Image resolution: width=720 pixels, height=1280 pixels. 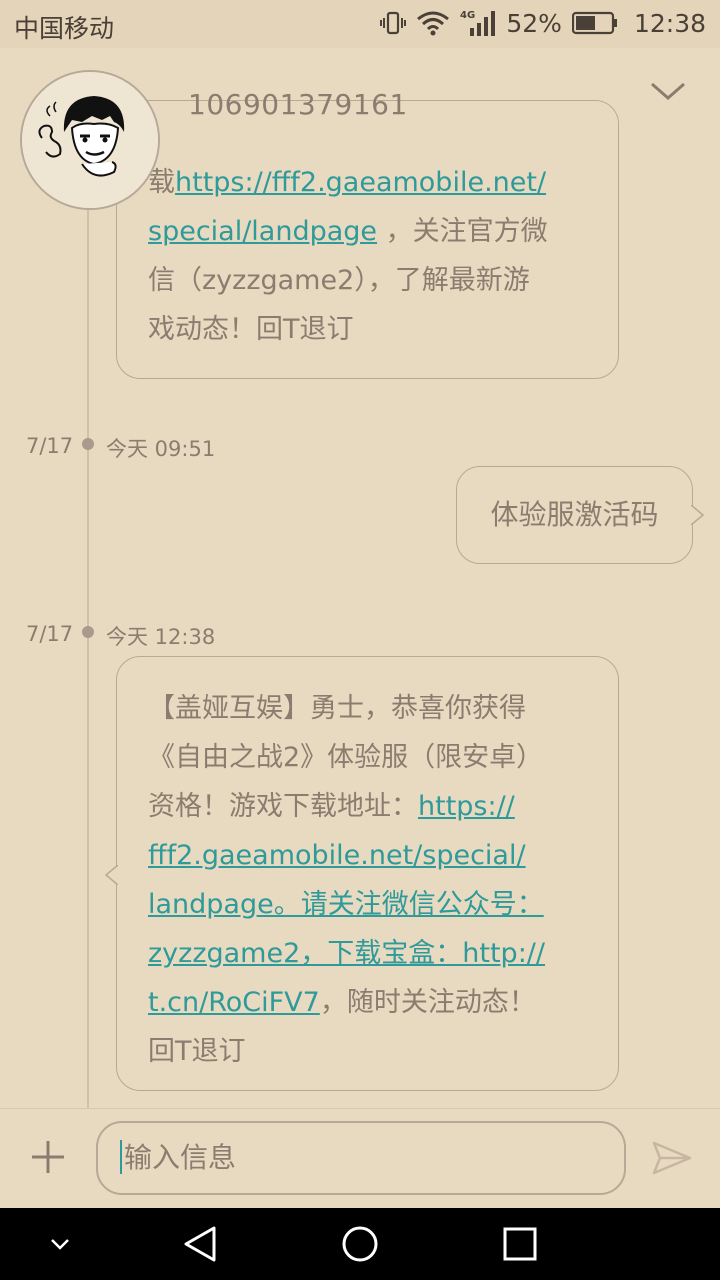 I want to click on recent-apps-icon, so click(x=520, y=1244).